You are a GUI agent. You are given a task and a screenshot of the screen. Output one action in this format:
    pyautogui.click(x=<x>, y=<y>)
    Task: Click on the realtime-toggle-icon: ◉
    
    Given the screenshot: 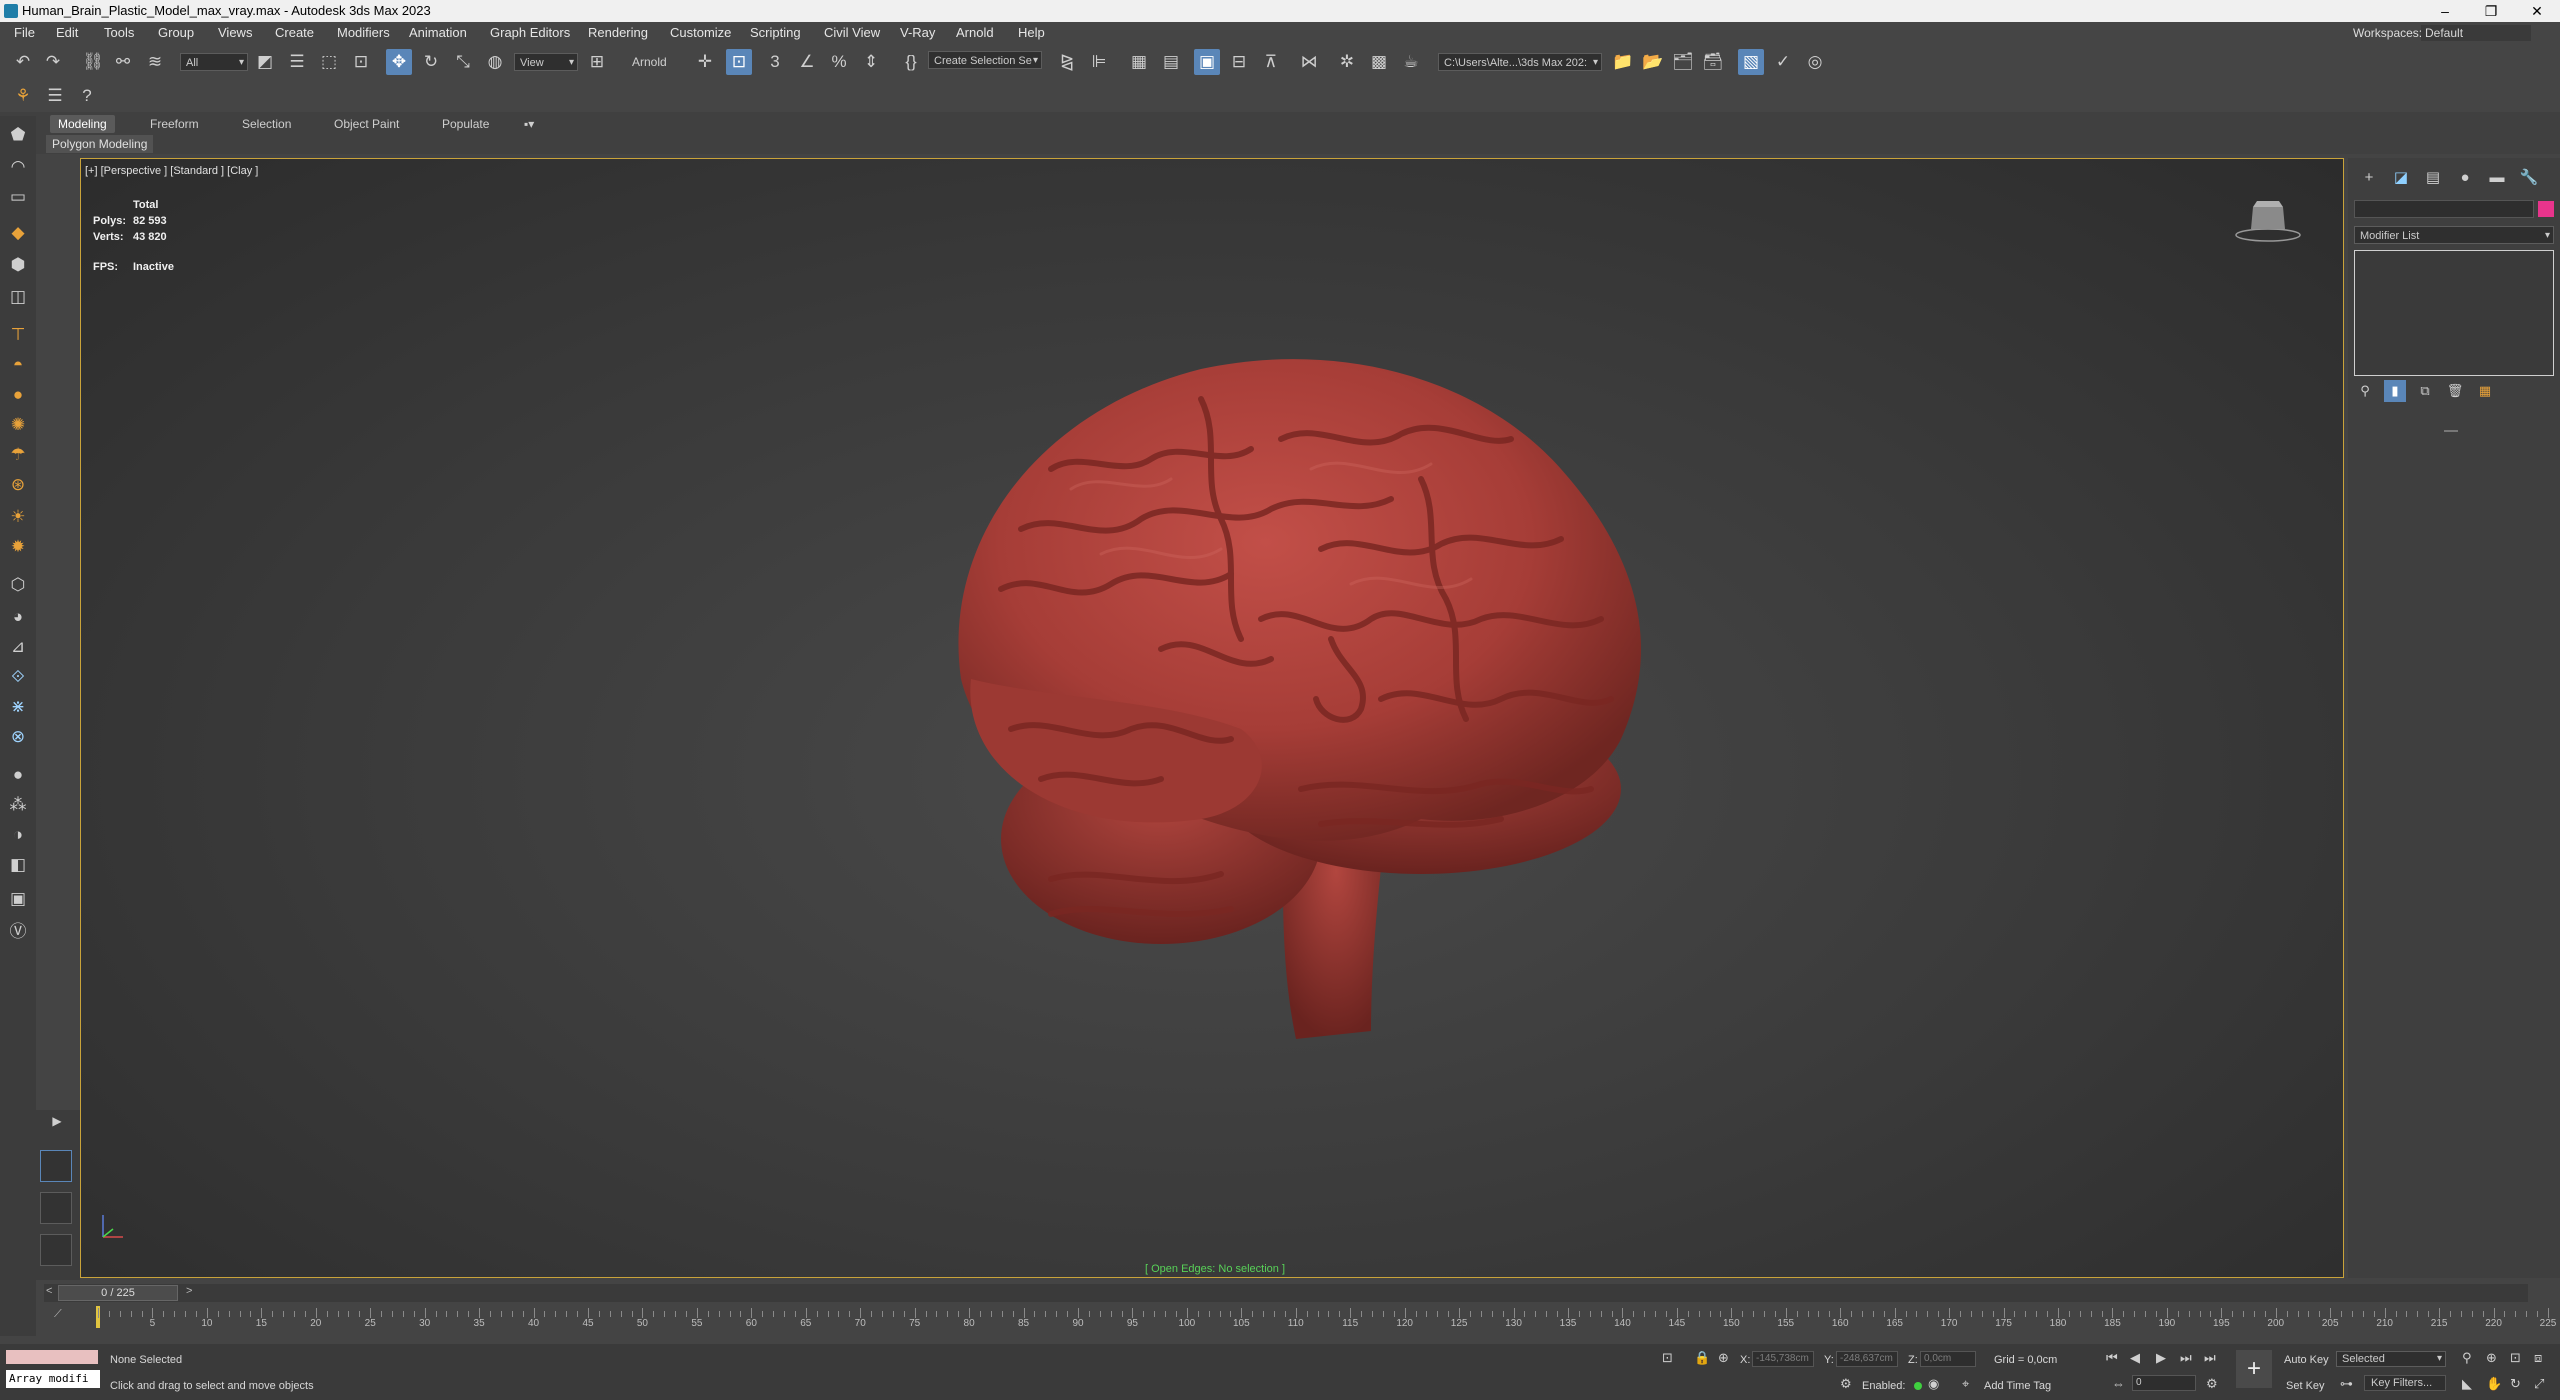 What is the action you would take?
    pyautogui.click(x=1933, y=1384)
    